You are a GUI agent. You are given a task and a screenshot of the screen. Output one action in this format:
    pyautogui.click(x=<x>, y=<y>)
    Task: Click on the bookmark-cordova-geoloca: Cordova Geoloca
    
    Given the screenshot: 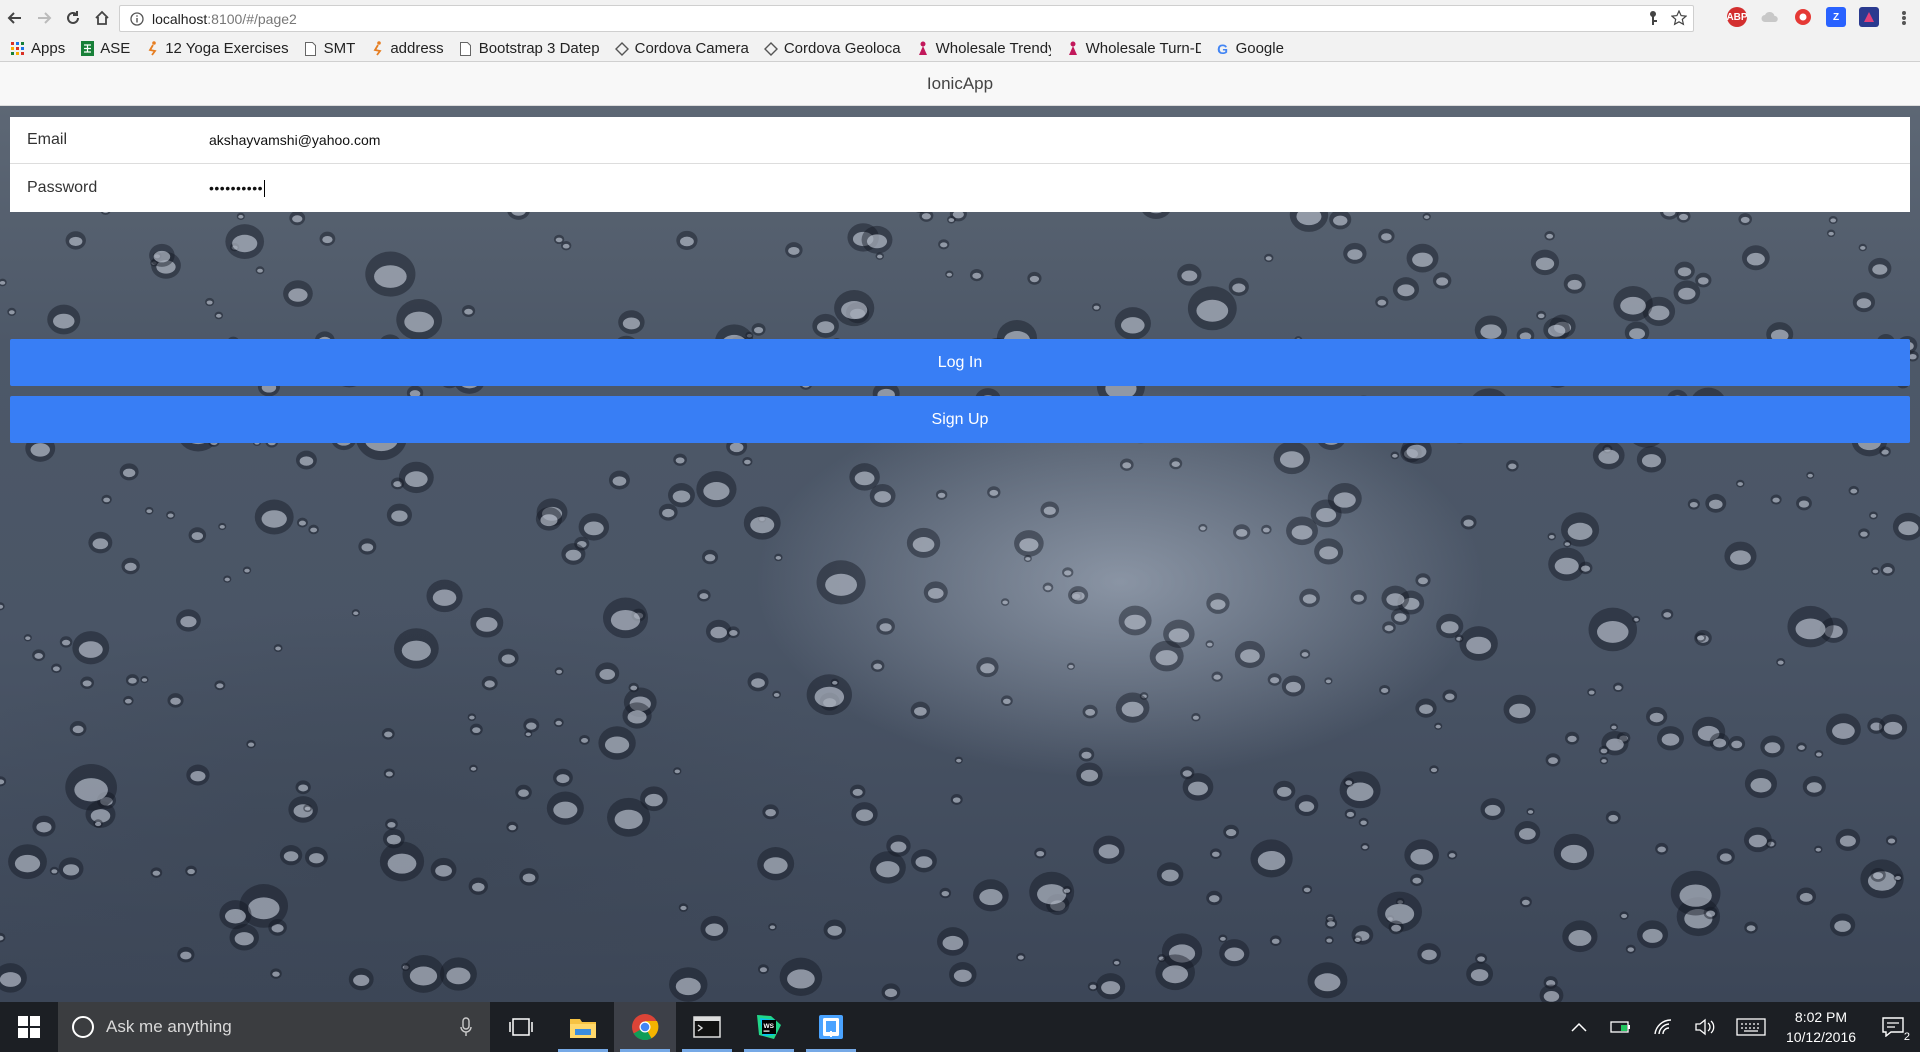 What is the action you would take?
    pyautogui.click(x=832, y=48)
    